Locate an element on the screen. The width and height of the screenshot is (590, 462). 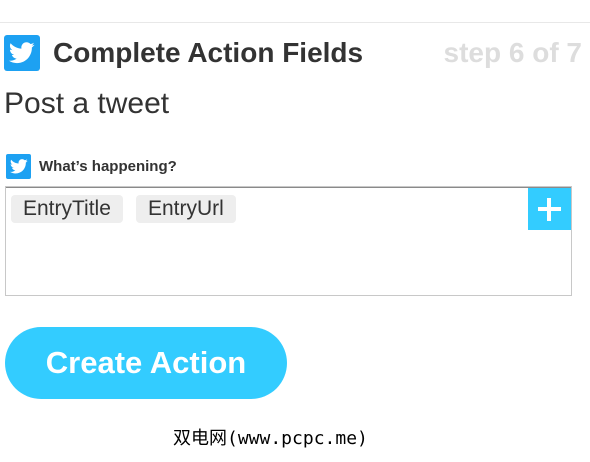
action-title: Post a tweet is located at coordinates (87, 103).